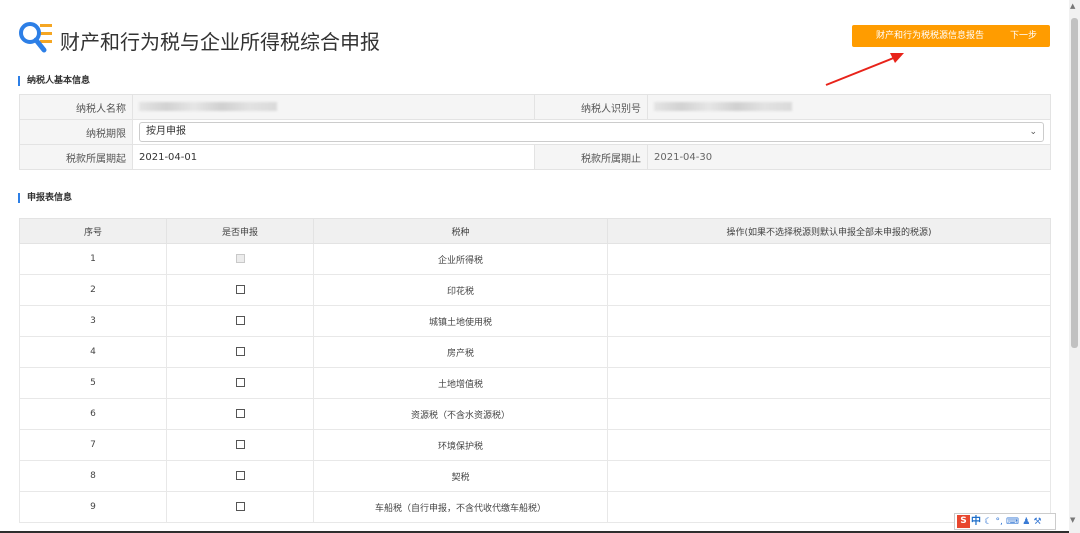  Describe the element at coordinates (460, 321) in the screenshot. I see `tax-type: 城镇土地使用税` at that location.